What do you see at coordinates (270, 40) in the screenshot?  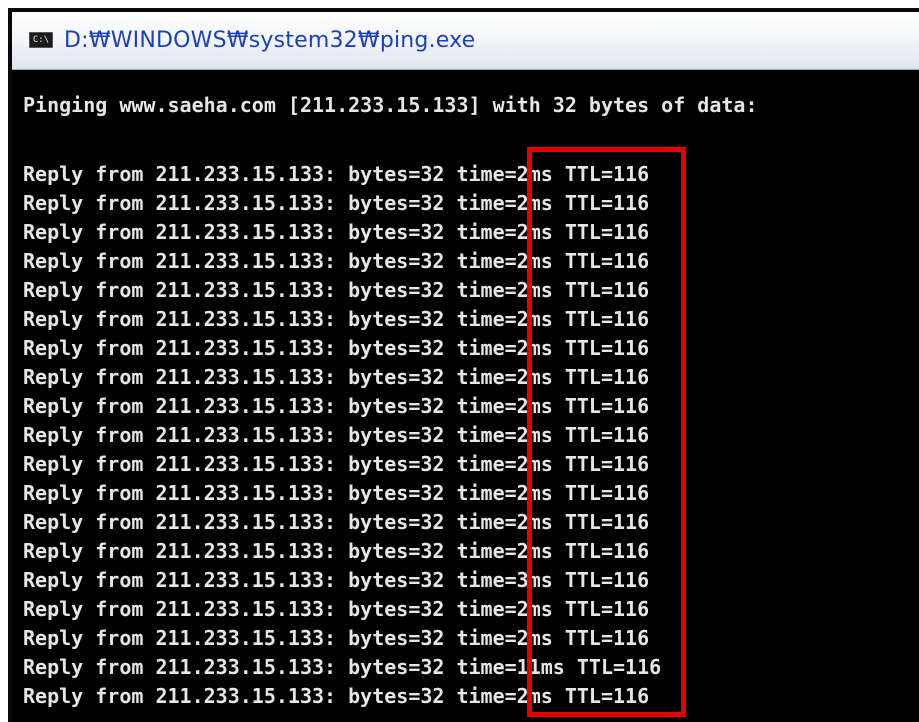 I see `window-title: D:₩WINDOWS₩system32₩ping.exe` at bounding box center [270, 40].